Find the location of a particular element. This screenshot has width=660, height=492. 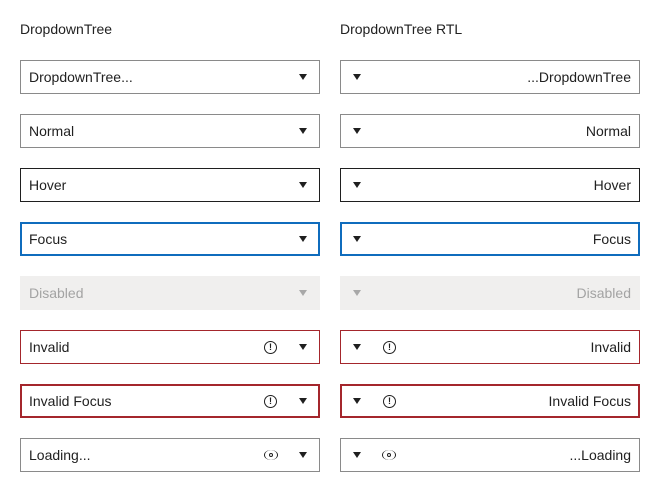

dropdown-tree-rtl-long-label: ...DropdownTree is located at coordinates (490, 77).